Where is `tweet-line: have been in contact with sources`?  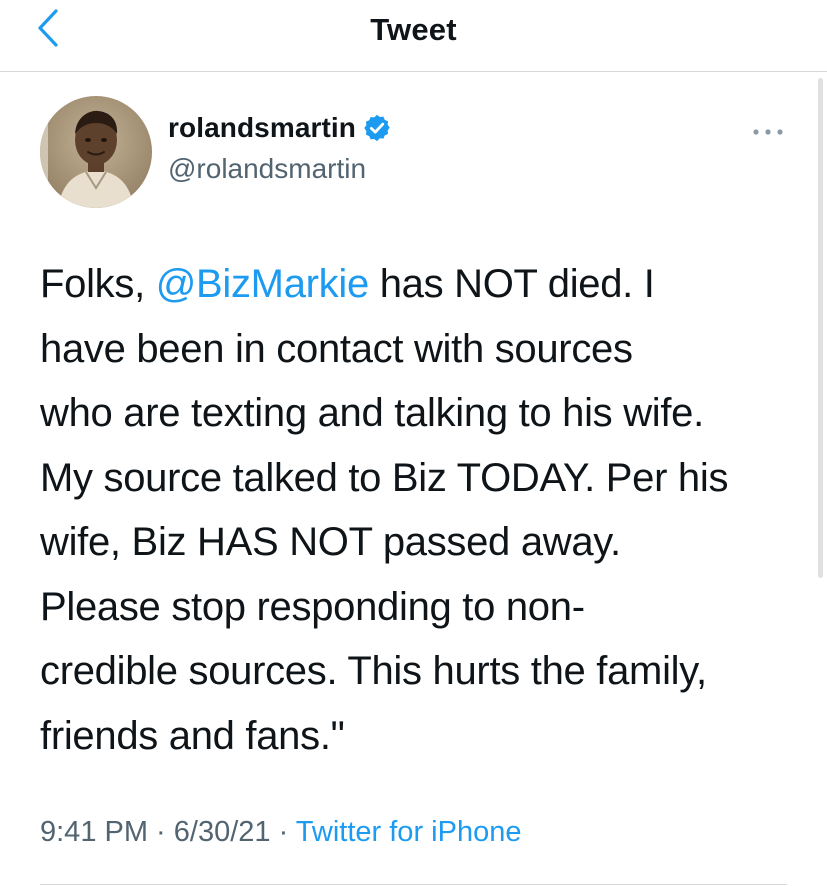
tweet-line: have been in contact with sources is located at coordinates (336, 348).